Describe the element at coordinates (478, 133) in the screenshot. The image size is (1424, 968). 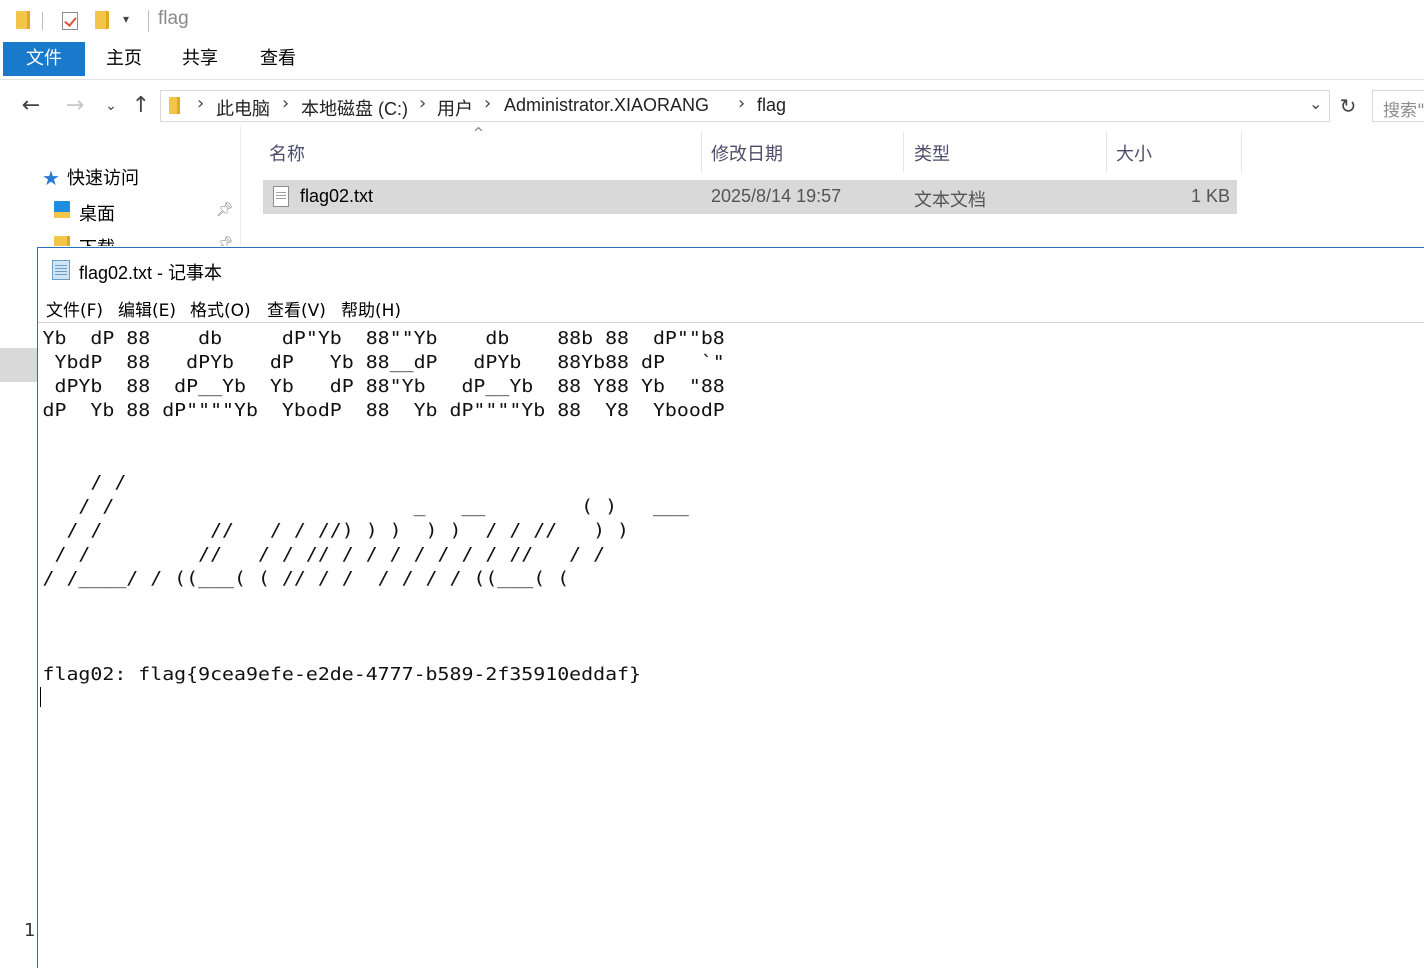
I see `sort-ascending-icon: ^` at that location.